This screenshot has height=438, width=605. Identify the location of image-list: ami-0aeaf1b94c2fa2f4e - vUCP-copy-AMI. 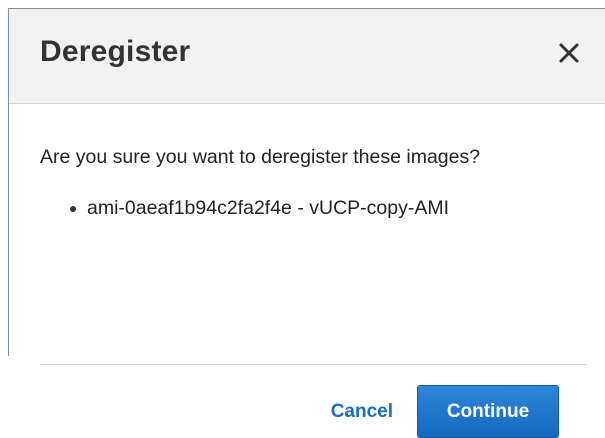
(259, 208).